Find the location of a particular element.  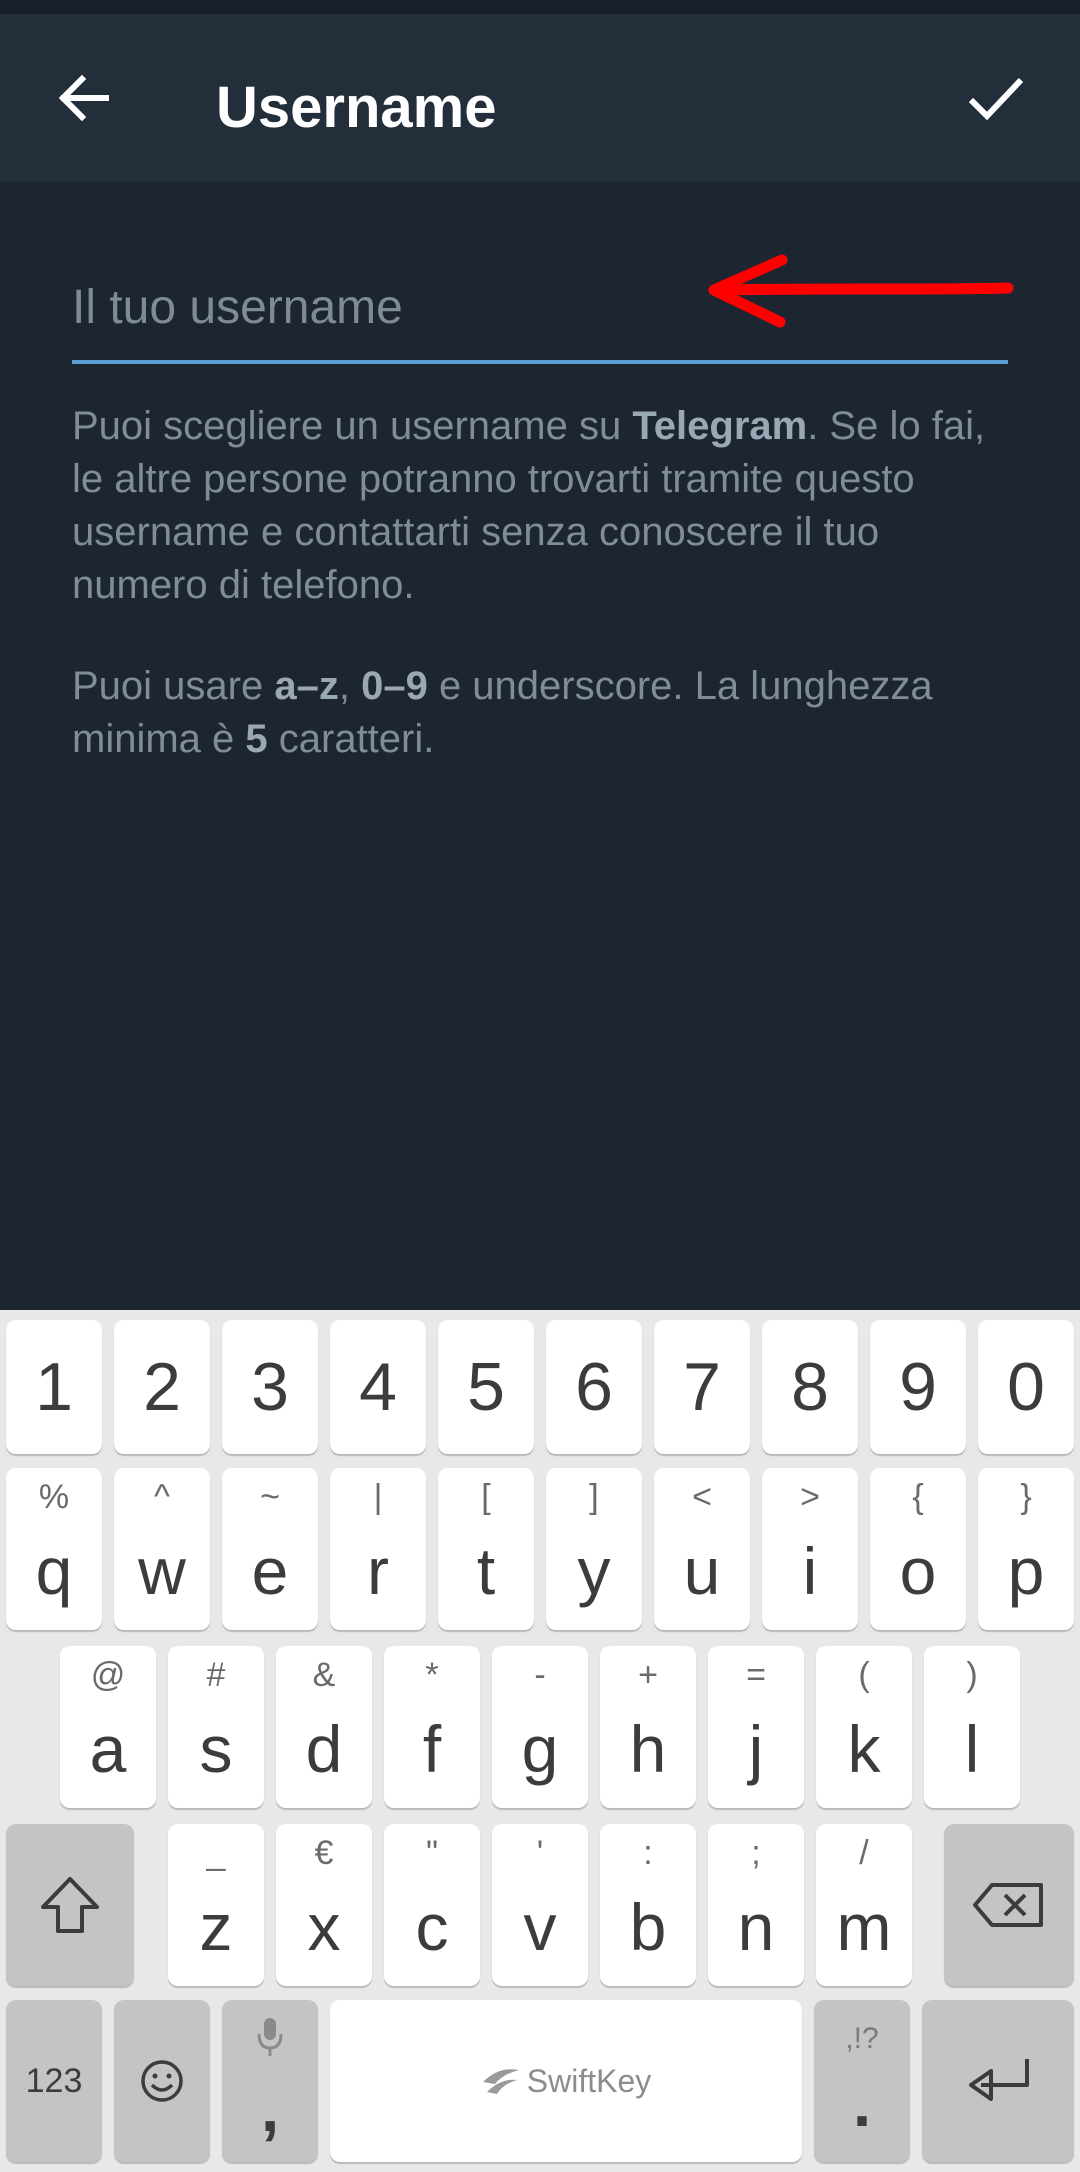

key-label: o is located at coordinates (918, 1571).